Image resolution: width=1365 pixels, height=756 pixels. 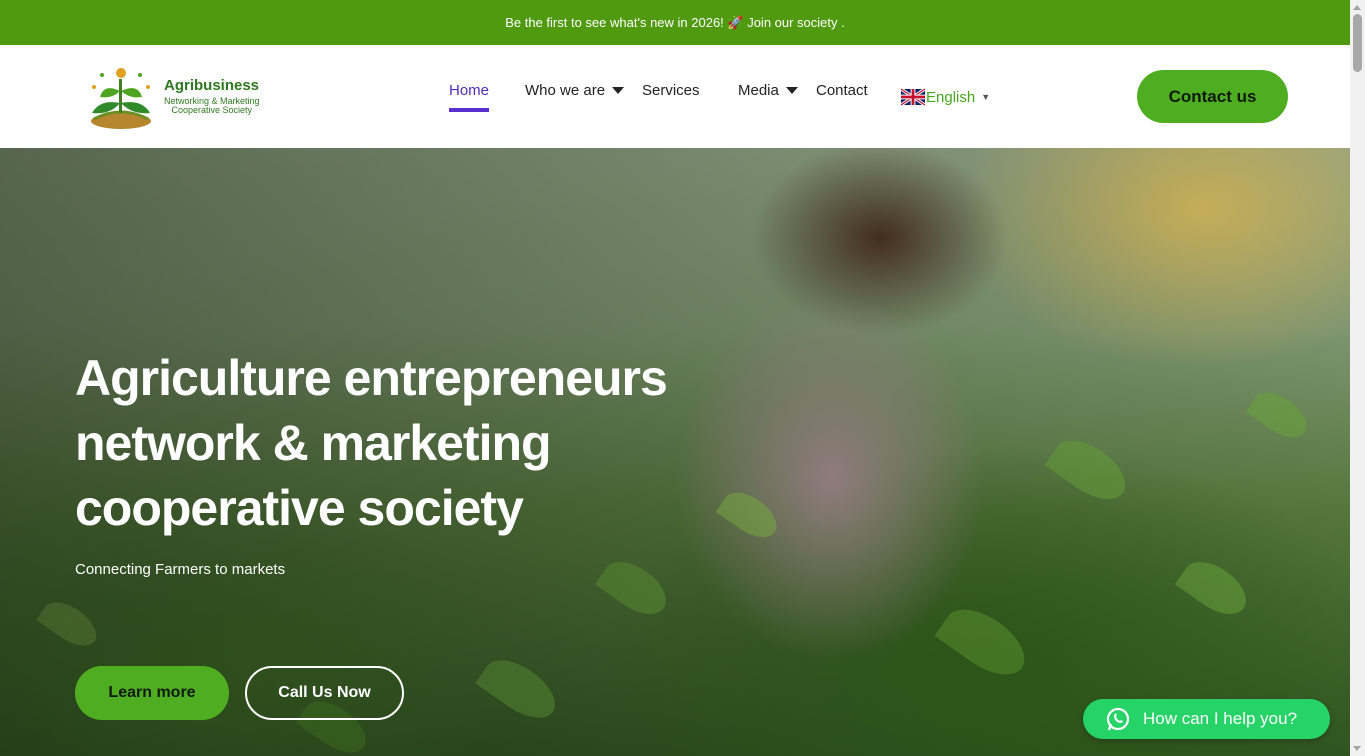 I want to click on page-scrollbar, so click(x=1357, y=378).